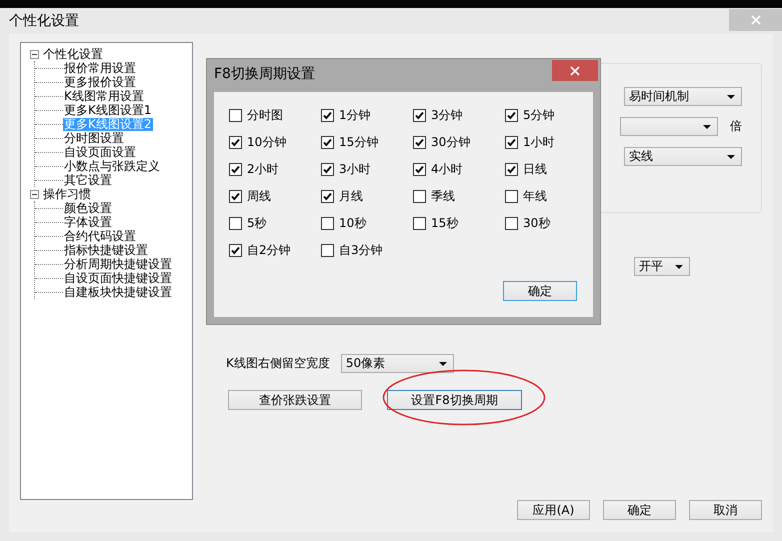 Image resolution: width=782 pixels, height=541 pixels. What do you see at coordinates (397, 363) in the screenshot?
I see `dropdown: 50像素` at bounding box center [397, 363].